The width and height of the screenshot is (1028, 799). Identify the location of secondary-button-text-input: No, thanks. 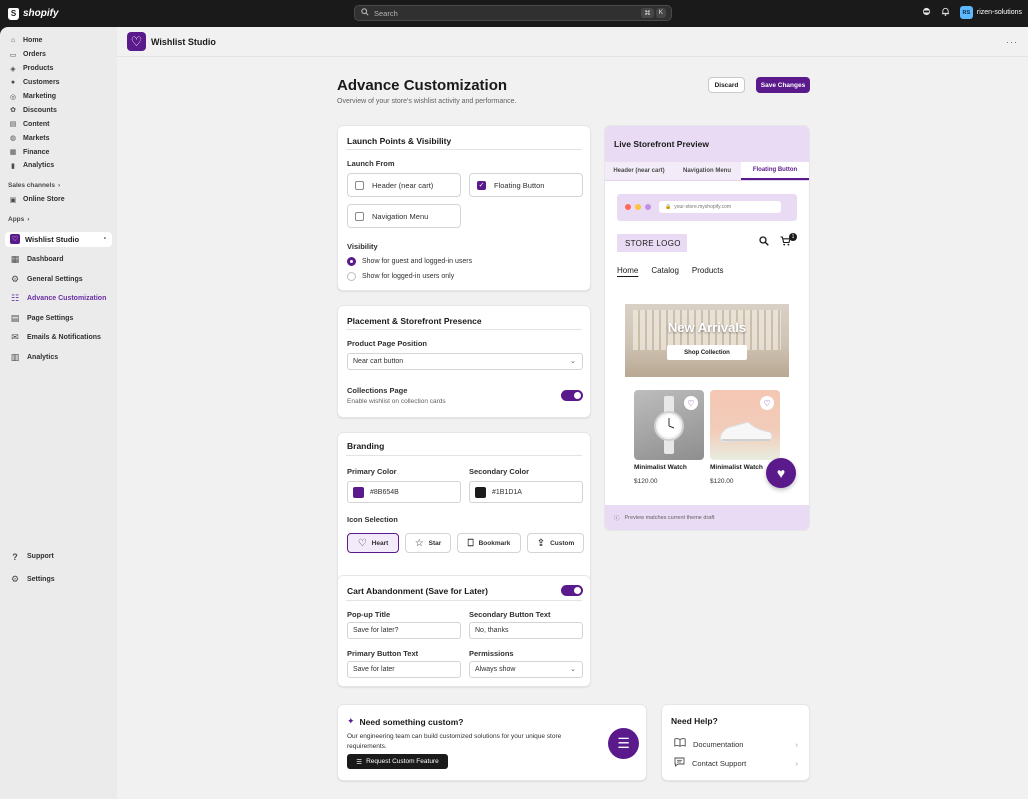
(526, 630).